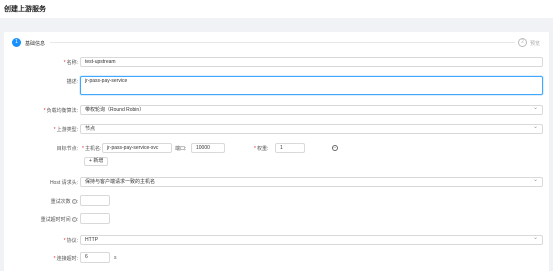  I want to click on host-input: jr-pass-pay-service-svc, so click(137, 148).